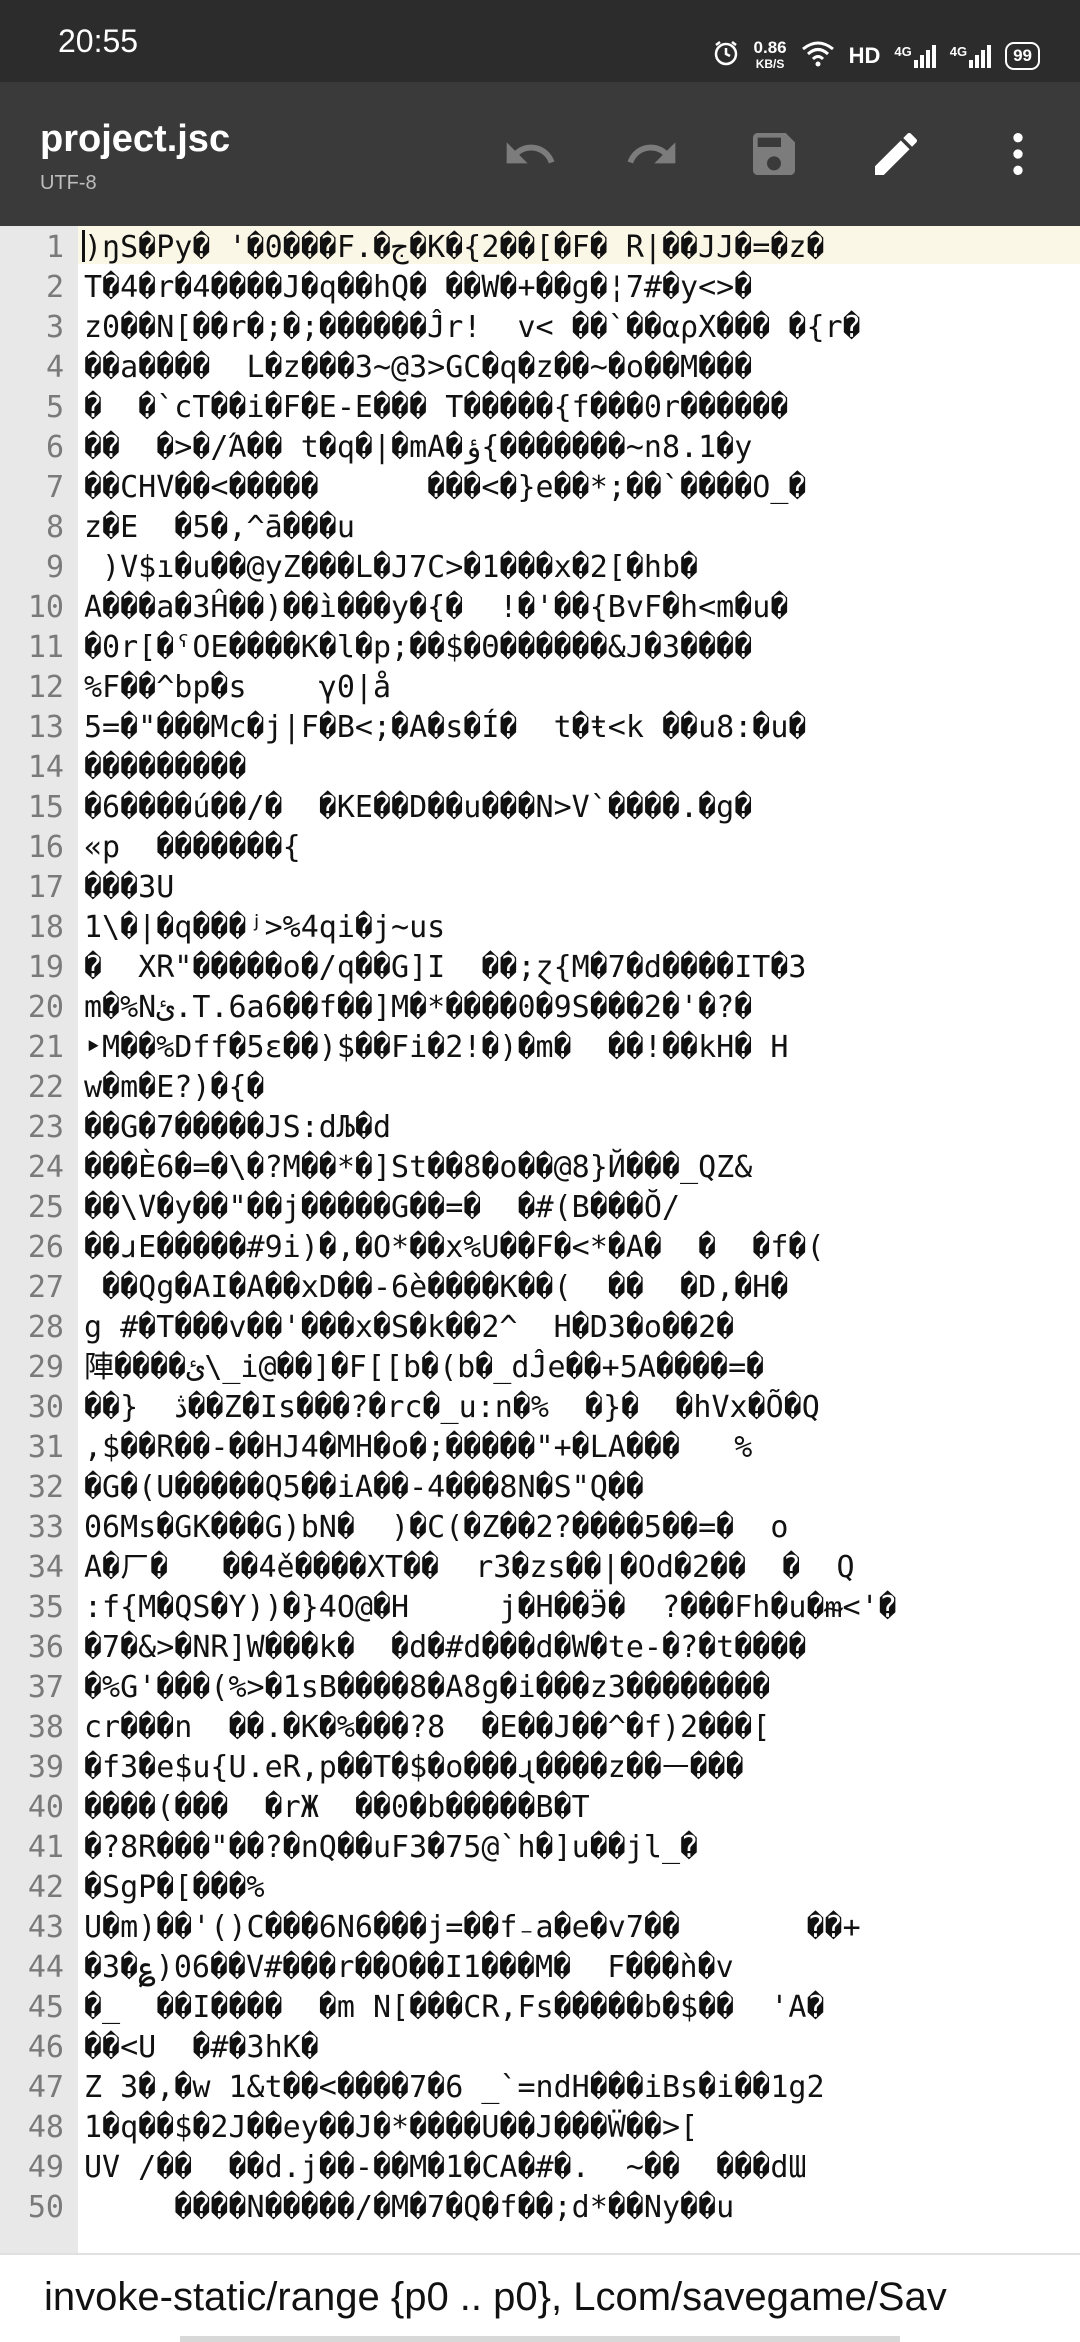 This screenshot has height=2342, width=1080. I want to click on code-line: 40 ����(��� �rЖ ��0�b�����B�T, so click(540, 1808).